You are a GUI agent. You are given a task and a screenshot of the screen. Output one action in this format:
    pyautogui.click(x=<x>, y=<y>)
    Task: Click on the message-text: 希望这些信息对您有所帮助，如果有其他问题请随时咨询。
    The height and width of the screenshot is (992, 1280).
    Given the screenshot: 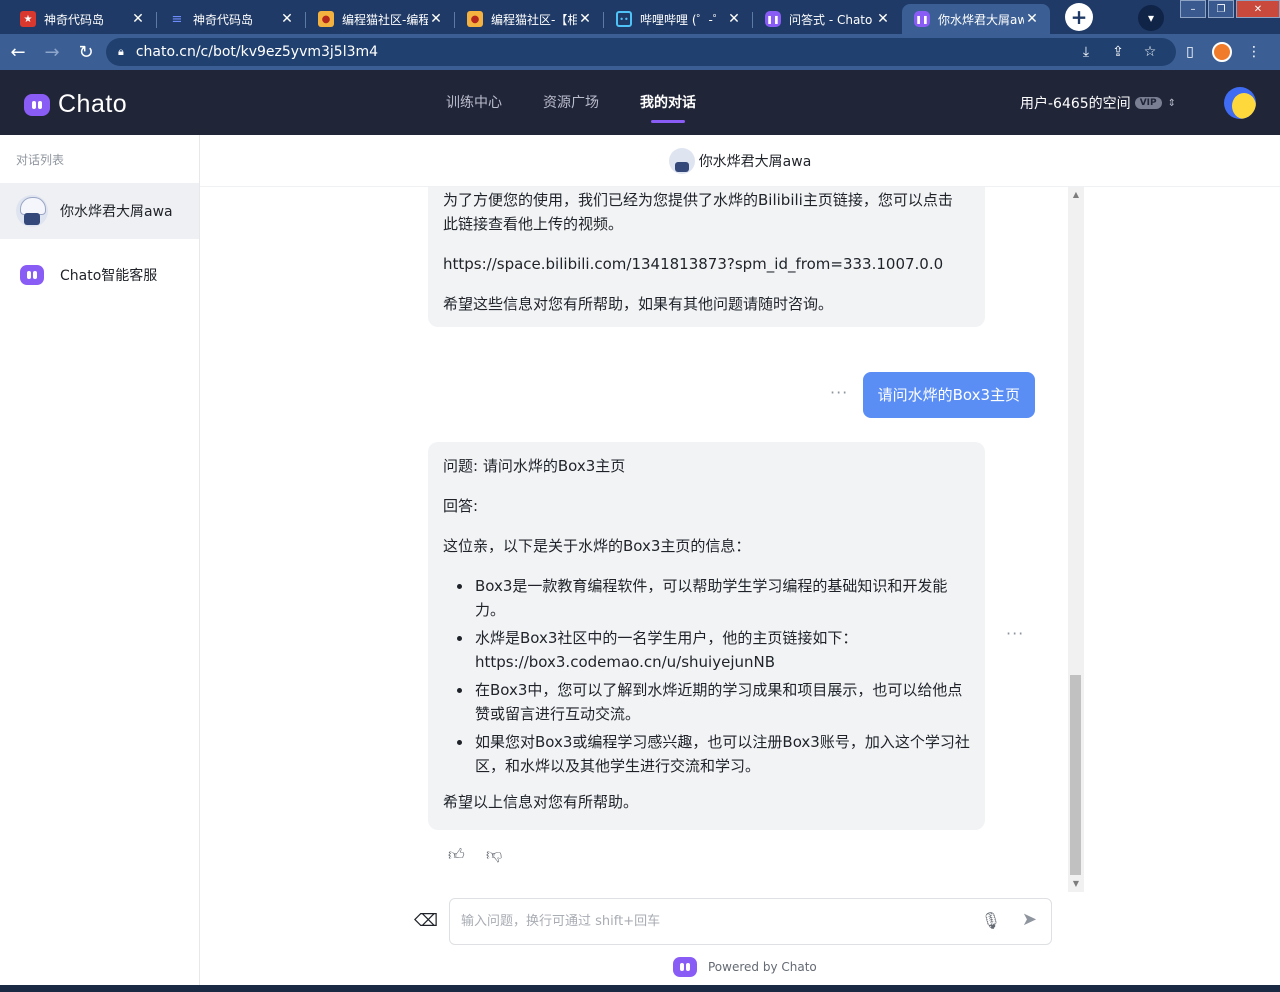 What is the action you would take?
    pyautogui.click(x=638, y=304)
    